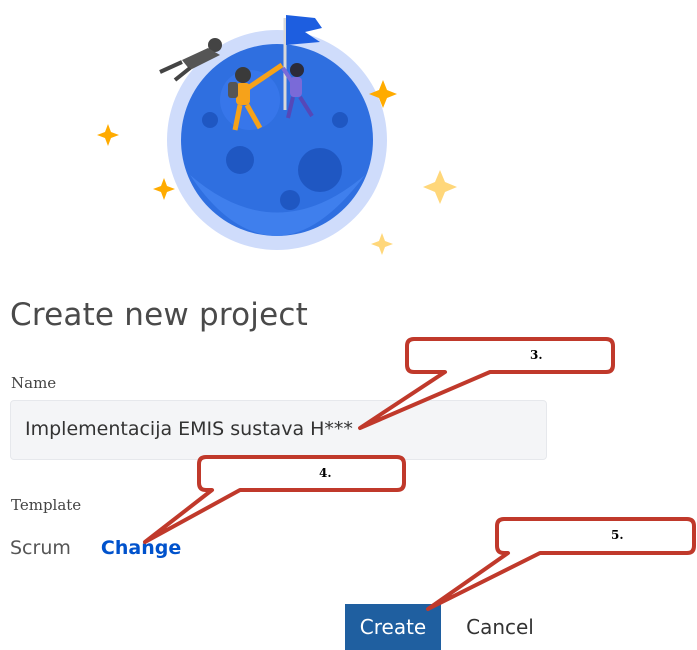 Image resolution: width=697 pixels, height=650 pixels. What do you see at coordinates (536, 355) in the screenshot?
I see `callout-label-3: 3.` at bounding box center [536, 355].